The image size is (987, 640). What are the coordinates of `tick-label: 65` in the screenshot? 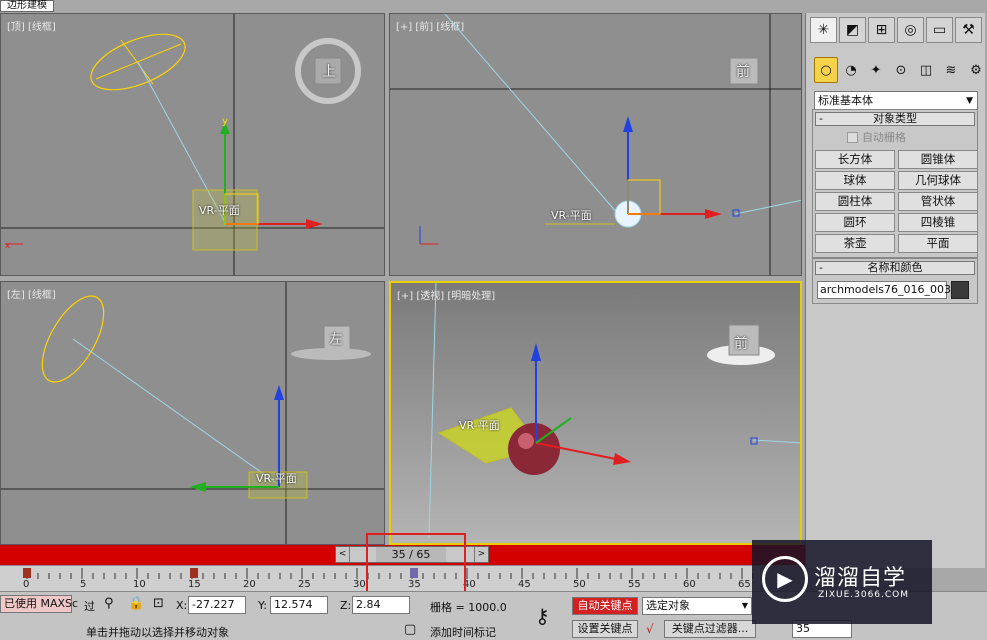 It's located at (744, 584).